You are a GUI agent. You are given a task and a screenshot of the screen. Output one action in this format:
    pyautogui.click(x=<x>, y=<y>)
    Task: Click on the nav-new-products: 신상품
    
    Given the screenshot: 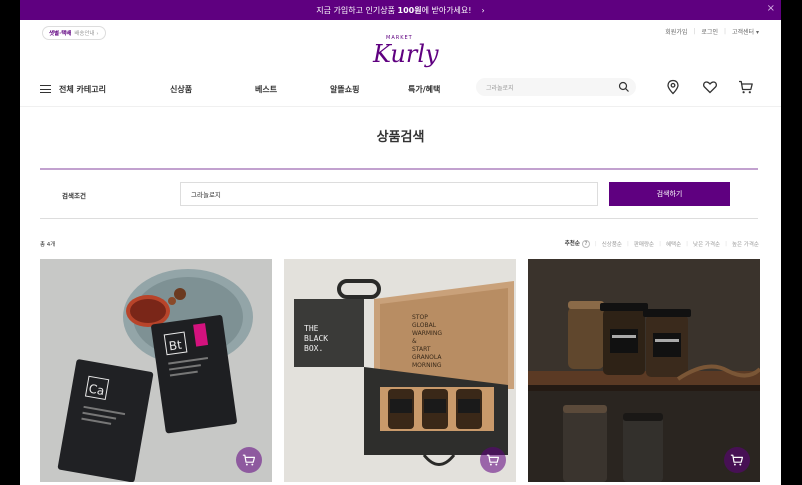 What is the action you would take?
    pyautogui.click(x=181, y=89)
    